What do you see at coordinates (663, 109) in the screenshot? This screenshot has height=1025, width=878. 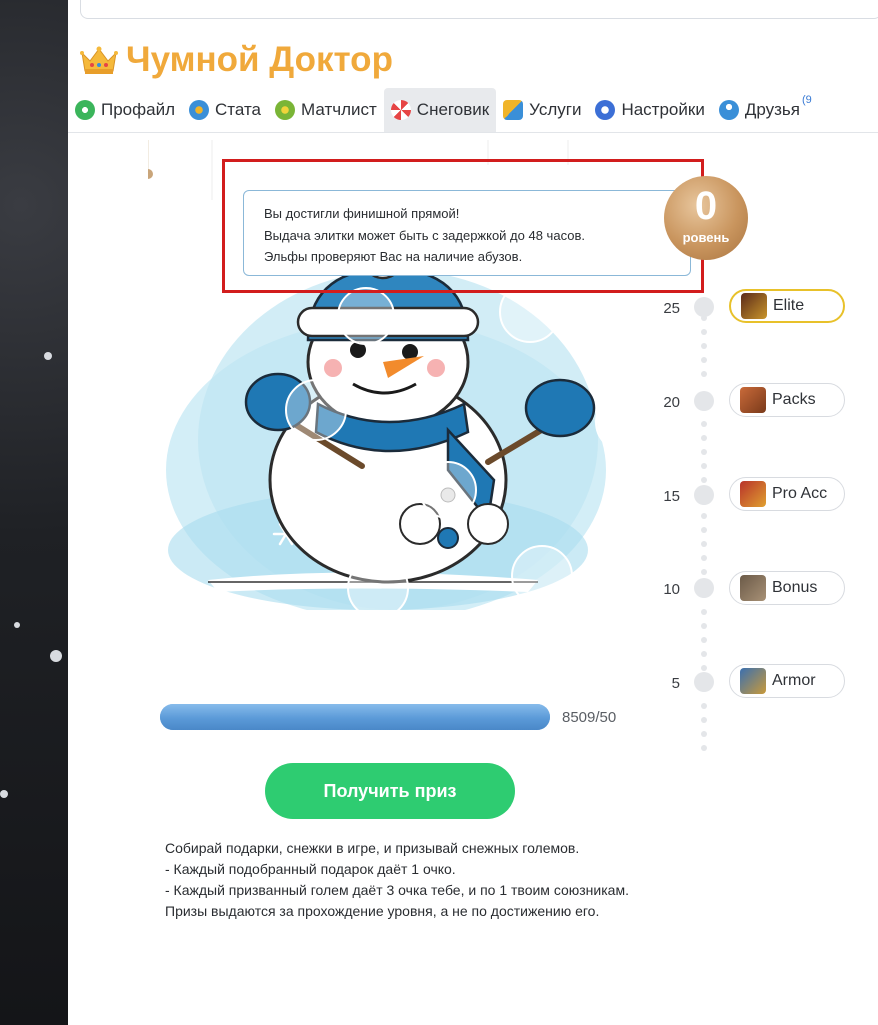 I see `tab-label: Настройки` at bounding box center [663, 109].